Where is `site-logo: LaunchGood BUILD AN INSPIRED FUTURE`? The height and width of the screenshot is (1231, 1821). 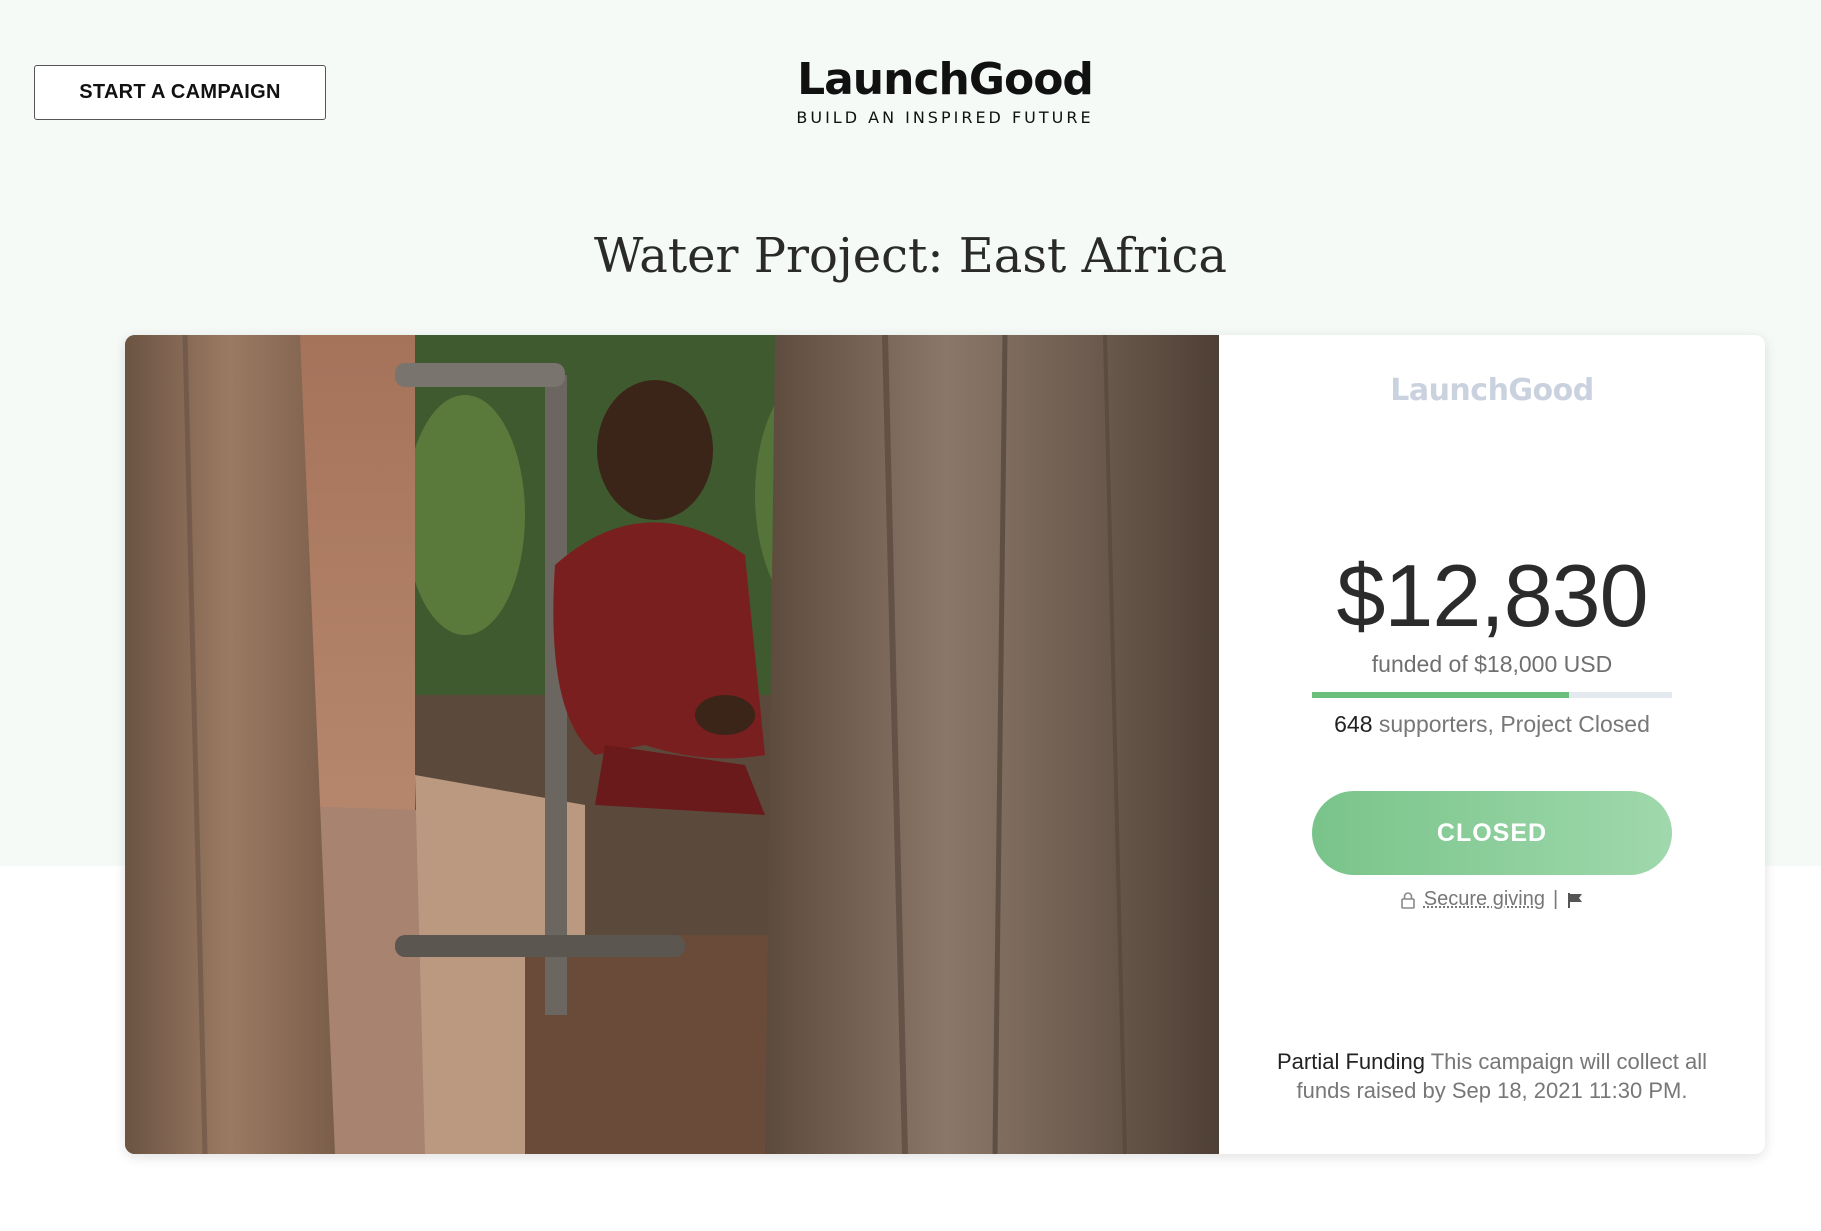
site-logo: LaunchGood BUILD AN INSPIRED FUTURE is located at coordinates (945, 90).